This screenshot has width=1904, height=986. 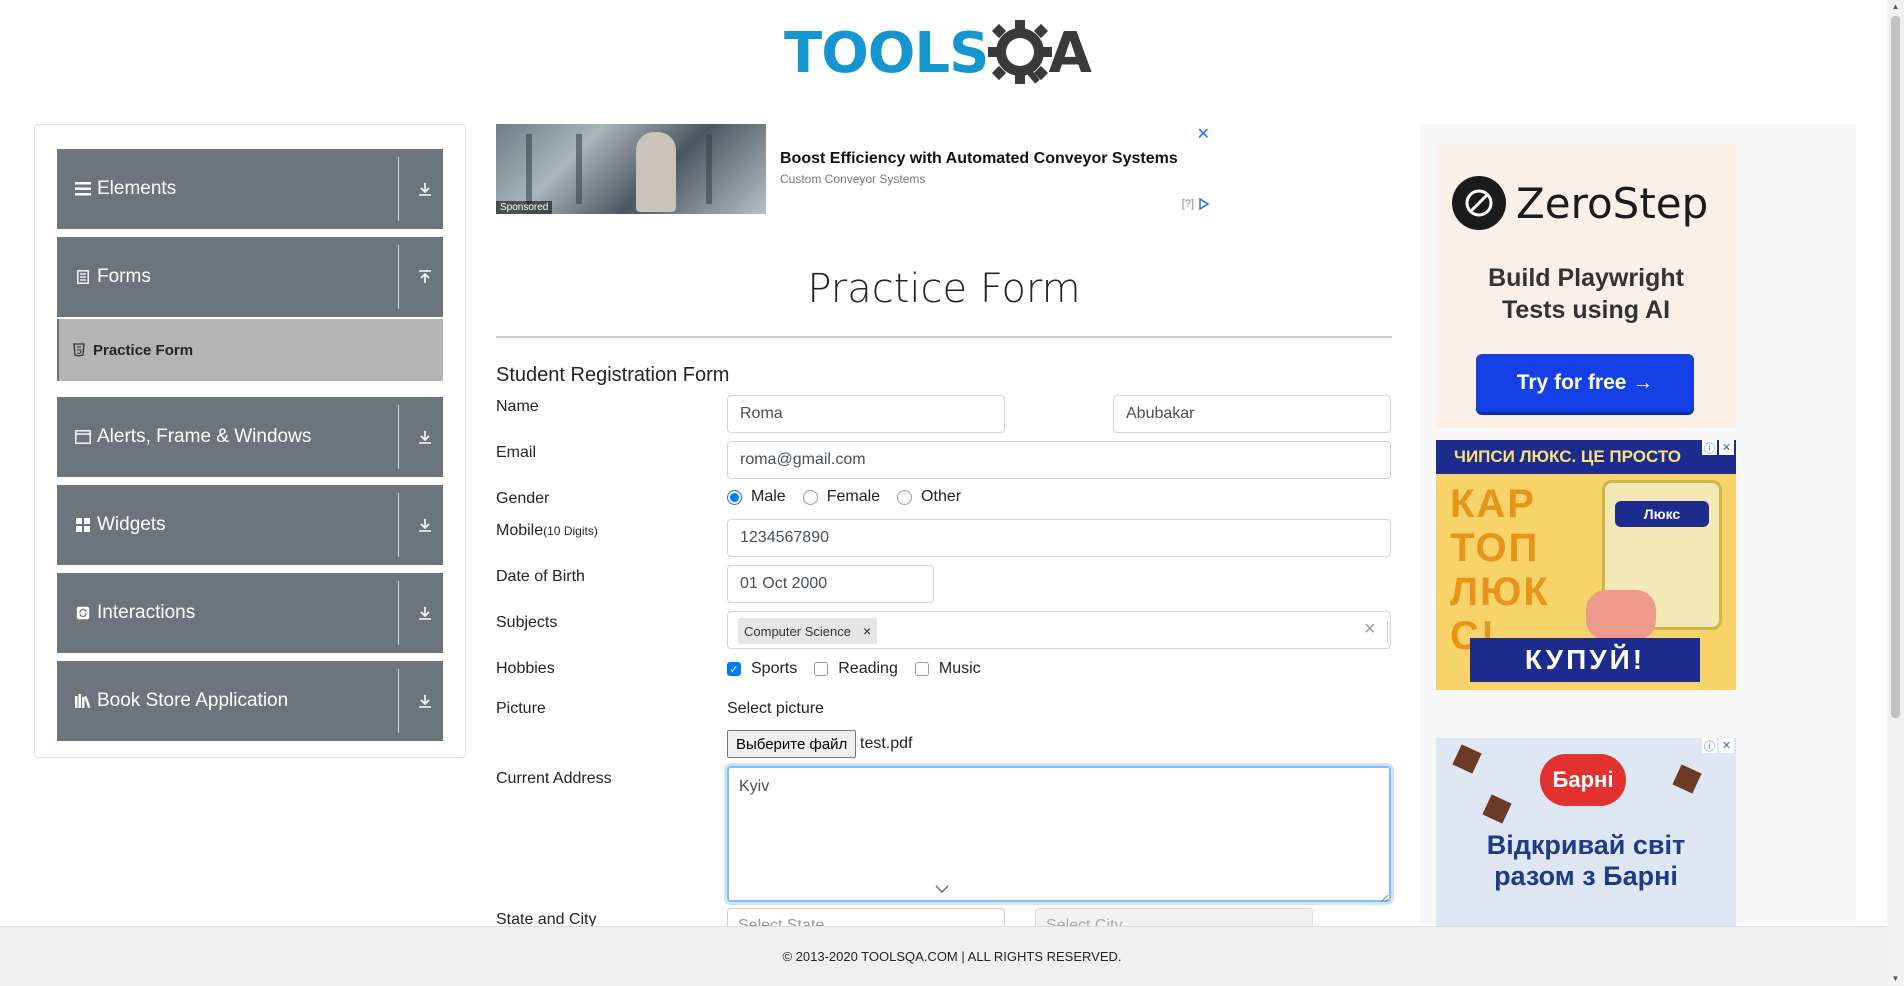 What do you see at coordinates (146, 612) in the screenshot?
I see `sidebar-group-label: Interactions` at bounding box center [146, 612].